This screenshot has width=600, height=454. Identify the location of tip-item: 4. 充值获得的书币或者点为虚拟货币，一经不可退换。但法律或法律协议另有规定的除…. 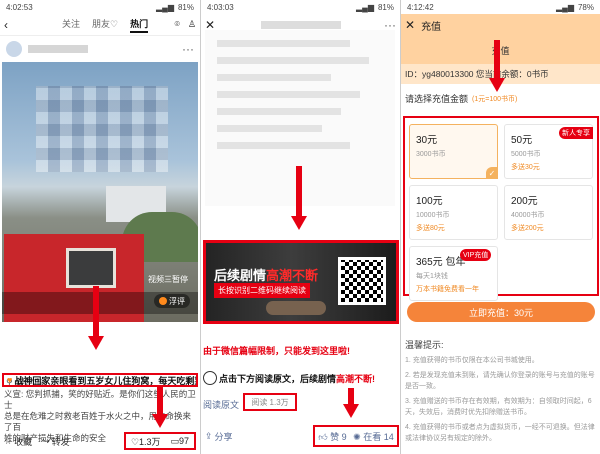
(500, 433).